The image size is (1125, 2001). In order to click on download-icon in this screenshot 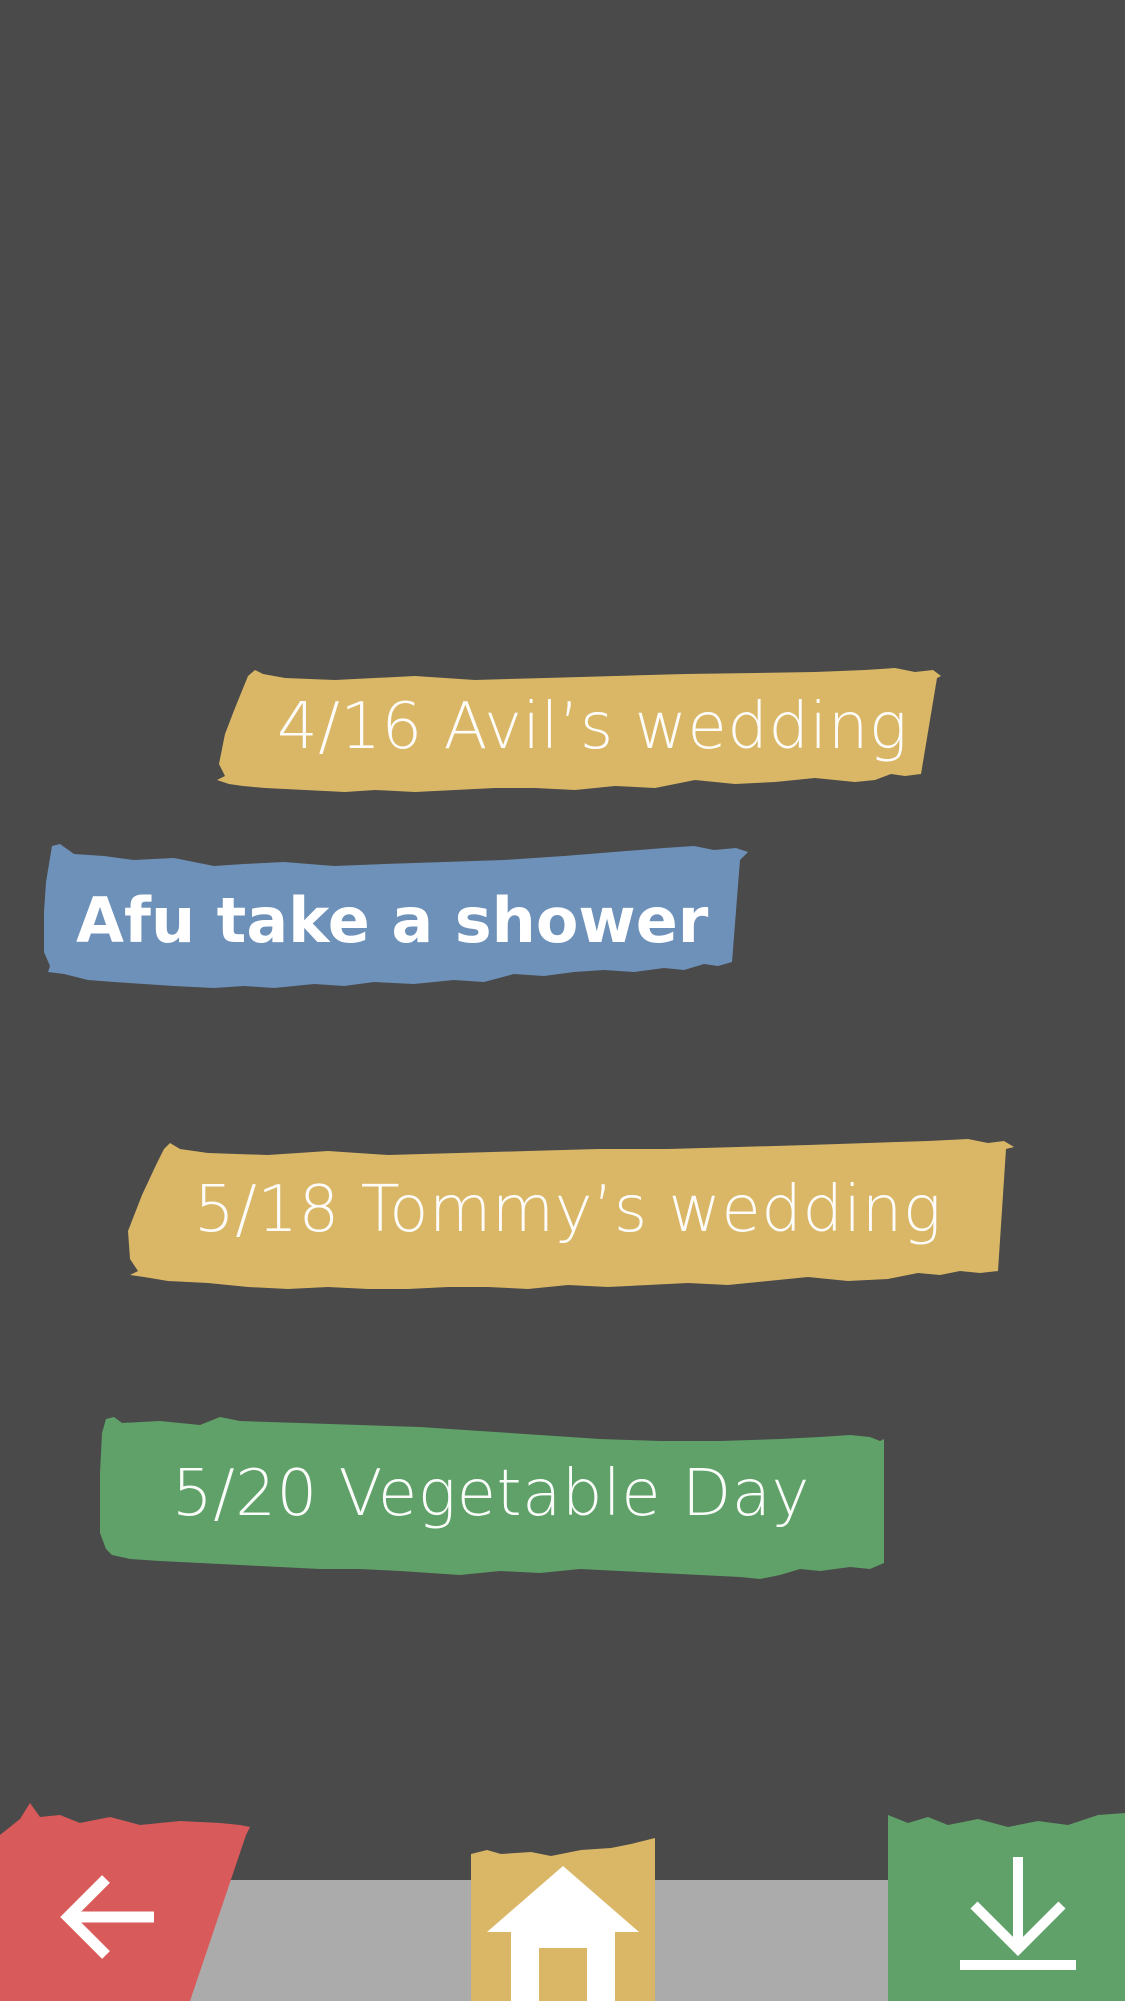, I will do `click(1018, 1913)`.